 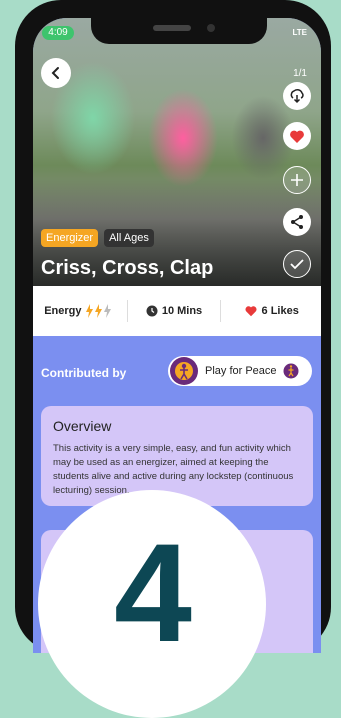 What do you see at coordinates (182, 311) in the screenshot?
I see `duration-value: 10 Mins` at bounding box center [182, 311].